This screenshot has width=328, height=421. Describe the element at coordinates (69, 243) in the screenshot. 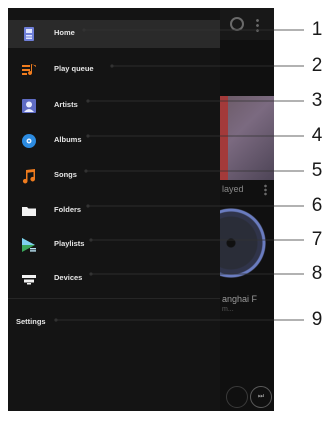

I see `drawer-item-label: Playlists` at that location.